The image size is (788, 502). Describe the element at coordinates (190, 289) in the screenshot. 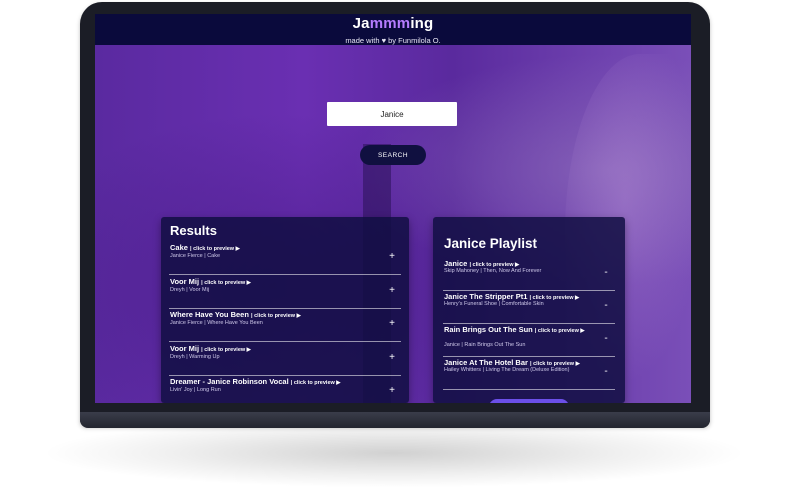

I see `track-artist-album: Dreyh | Voor Mij` at that location.